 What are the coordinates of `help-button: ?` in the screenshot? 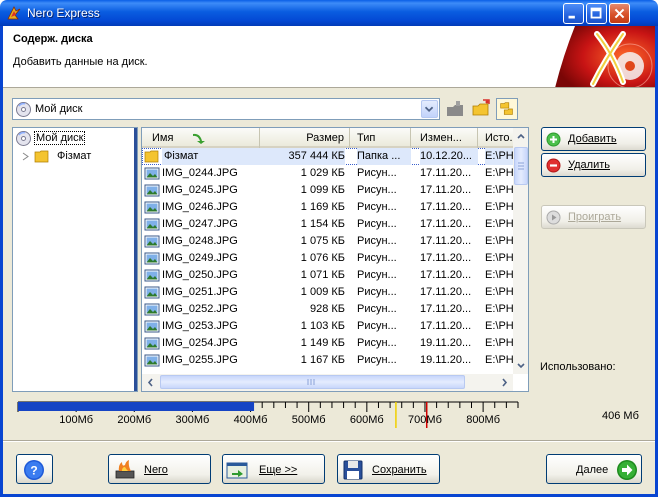 It's located at (34, 469).